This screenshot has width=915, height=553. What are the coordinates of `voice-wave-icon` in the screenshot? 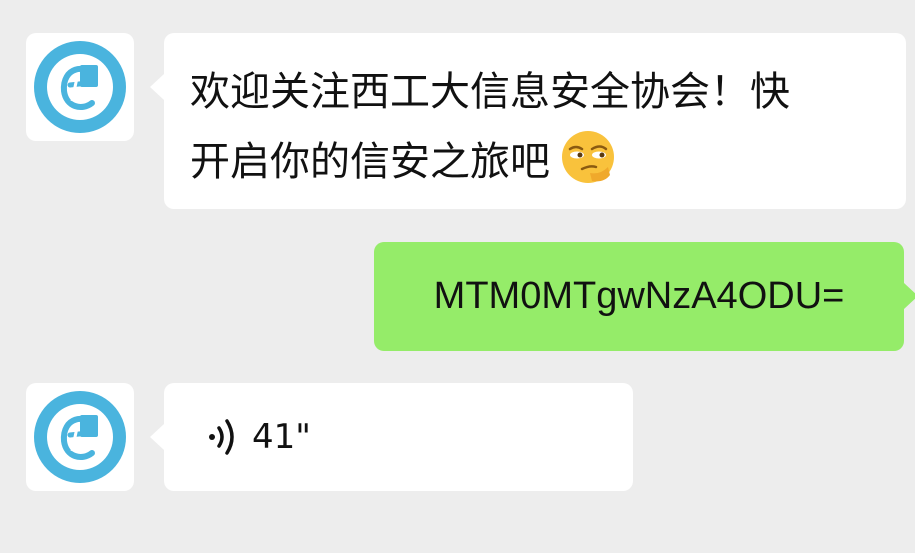 It's located at (221, 437).